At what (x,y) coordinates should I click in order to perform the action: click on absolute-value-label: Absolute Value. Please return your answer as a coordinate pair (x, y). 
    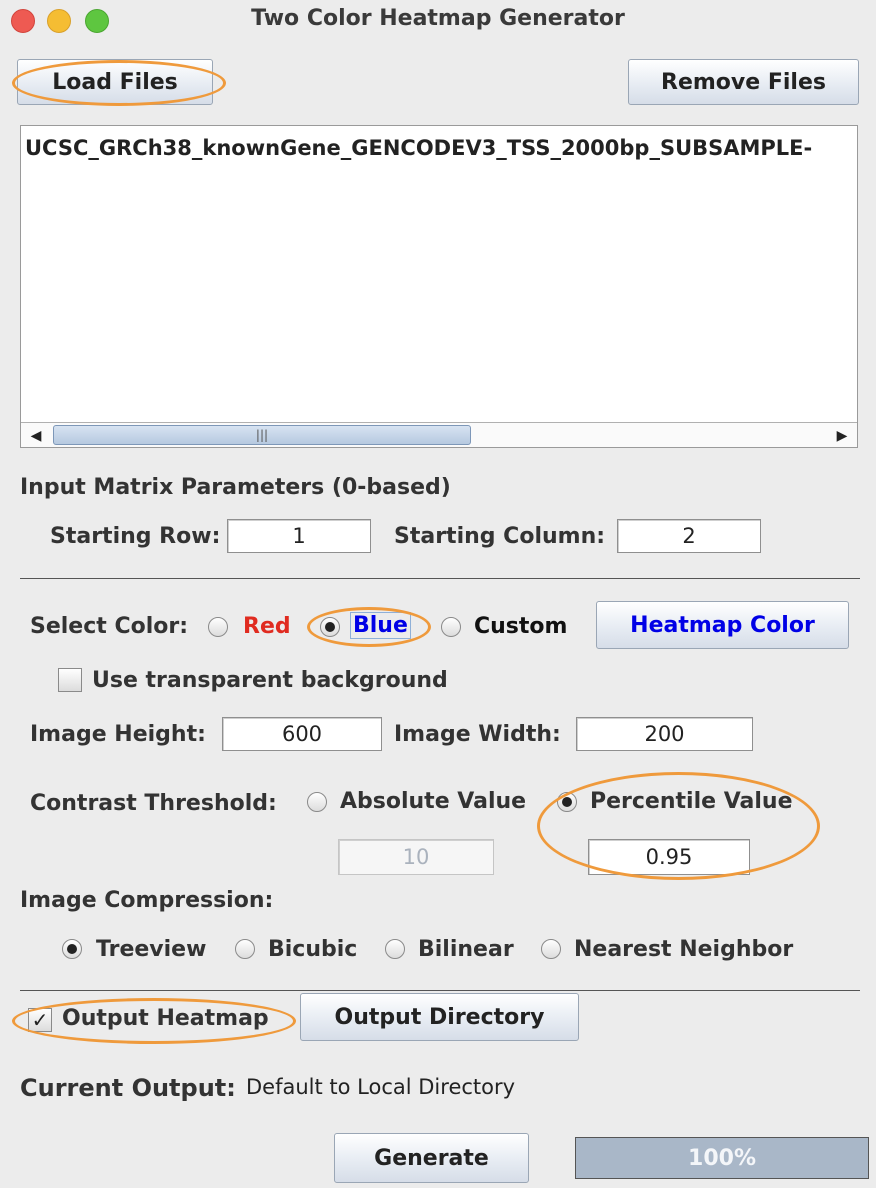
    Looking at the image, I should click on (433, 801).